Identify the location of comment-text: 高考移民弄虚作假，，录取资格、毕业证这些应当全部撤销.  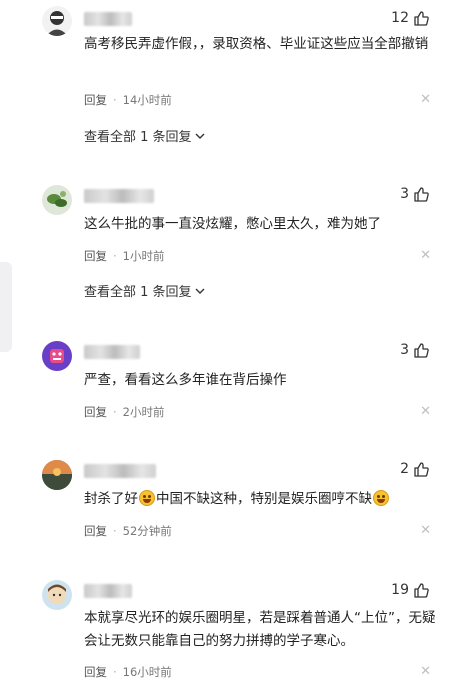
(256, 44).